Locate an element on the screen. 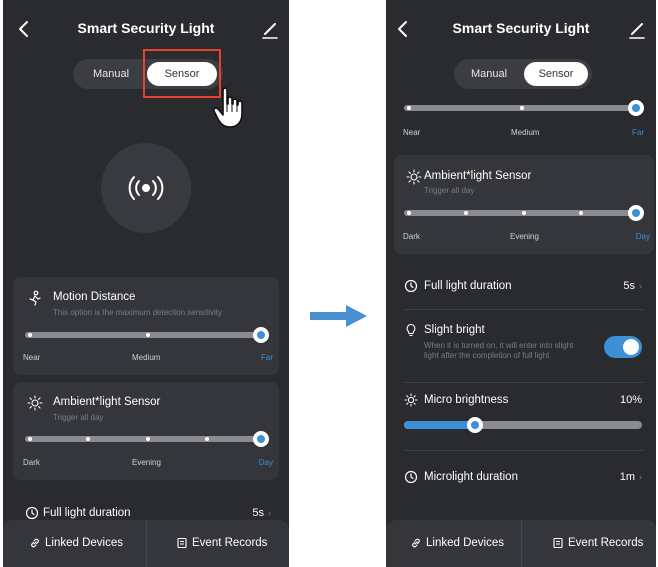 This screenshot has width=658, height=567. slight-bright-toggle is located at coordinates (623, 347).